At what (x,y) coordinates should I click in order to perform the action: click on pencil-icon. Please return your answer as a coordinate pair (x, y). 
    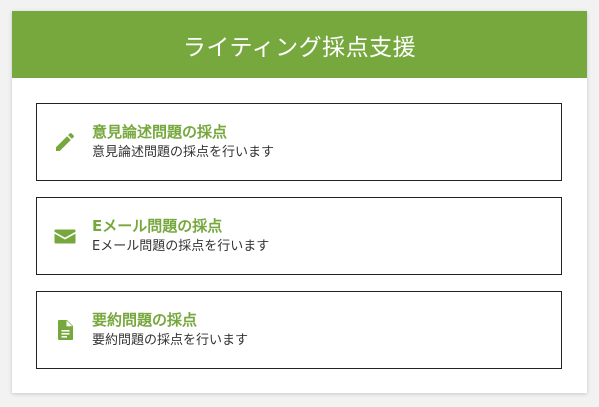
    Looking at the image, I should click on (65, 142).